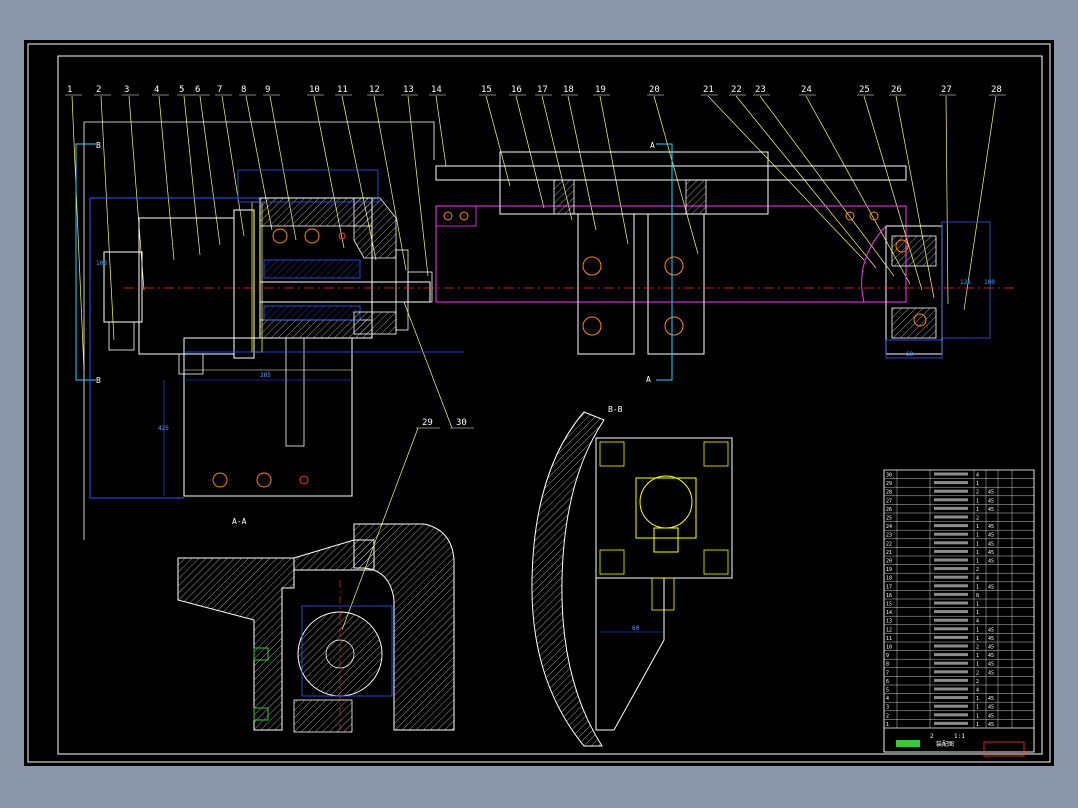  I want to click on motor-body, so click(186, 286).